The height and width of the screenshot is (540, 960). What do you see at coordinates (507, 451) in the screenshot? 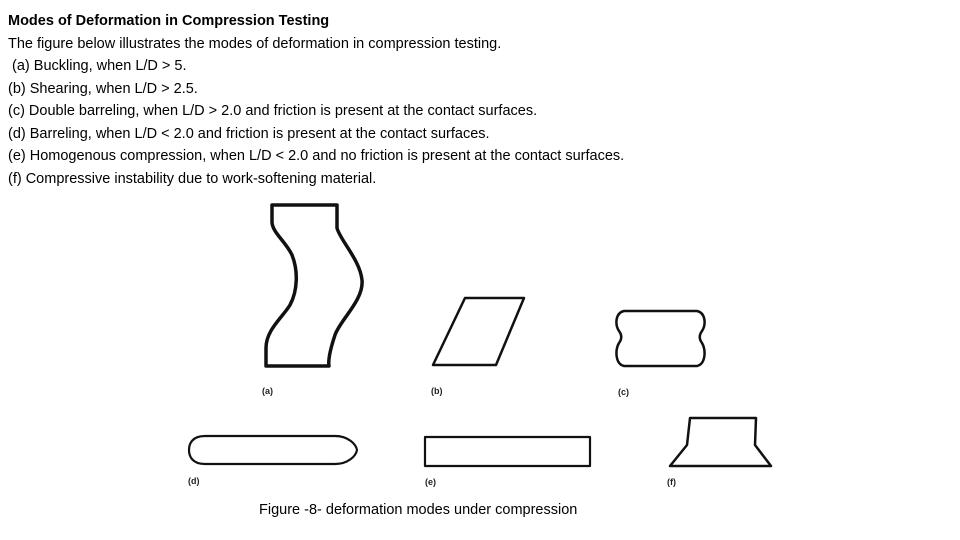
I see `shape-homogenous` at bounding box center [507, 451].